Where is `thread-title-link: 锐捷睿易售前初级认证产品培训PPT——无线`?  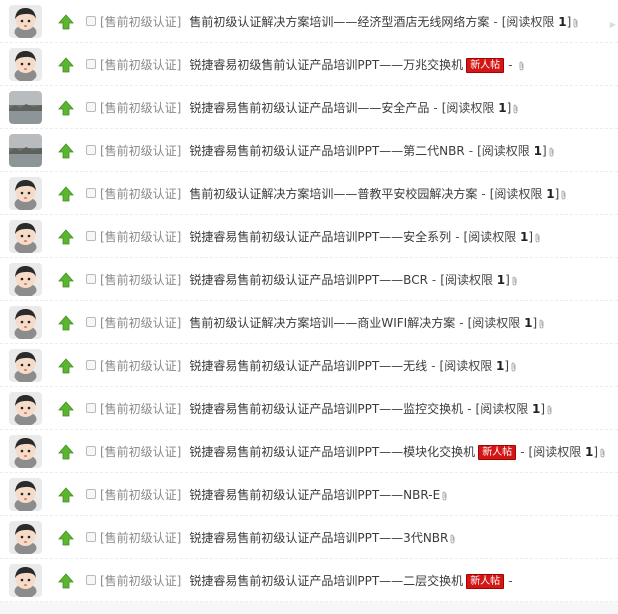 thread-title-link: 锐捷睿易售前初级认证产品培训PPT——无线 is located at coordinates (308, 366).